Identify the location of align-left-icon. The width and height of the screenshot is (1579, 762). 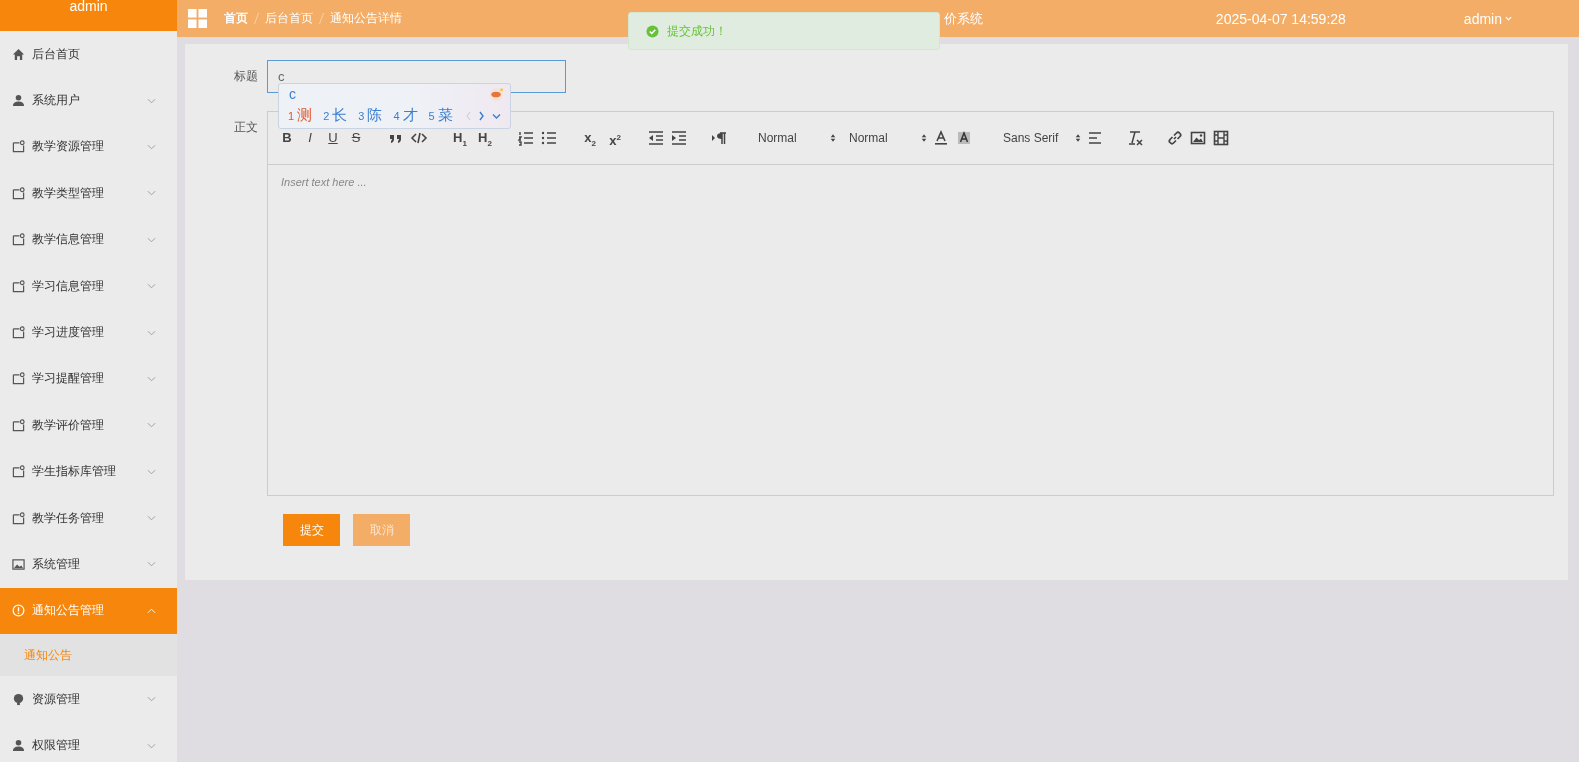
(1095, 138).